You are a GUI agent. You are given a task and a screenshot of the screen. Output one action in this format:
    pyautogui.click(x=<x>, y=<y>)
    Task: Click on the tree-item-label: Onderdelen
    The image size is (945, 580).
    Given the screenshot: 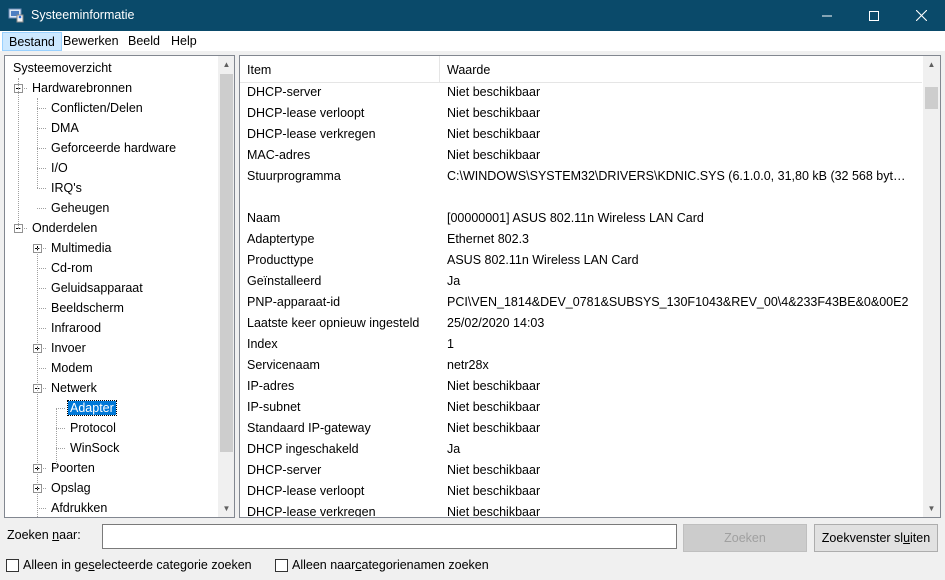 What is the action you would take?
    pyautogui.click(x=64, y=228)
    